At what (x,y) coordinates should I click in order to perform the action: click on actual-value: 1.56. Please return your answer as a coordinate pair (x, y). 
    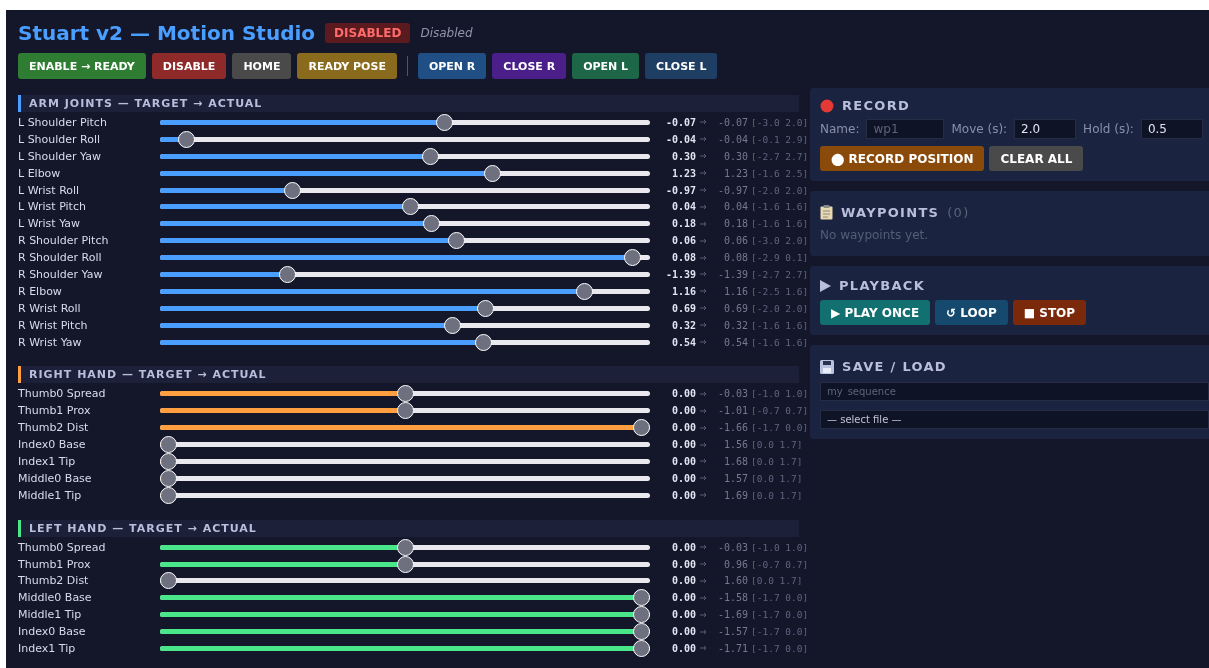
    Looking at the image, I should click on (735, 445).